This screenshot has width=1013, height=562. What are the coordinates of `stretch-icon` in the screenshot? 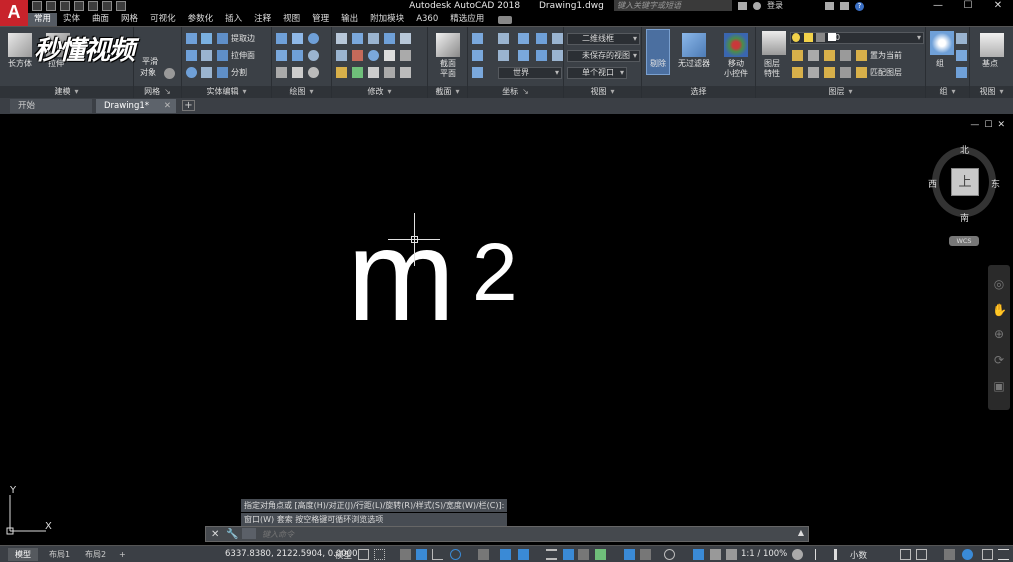 It's located at (405, 38).